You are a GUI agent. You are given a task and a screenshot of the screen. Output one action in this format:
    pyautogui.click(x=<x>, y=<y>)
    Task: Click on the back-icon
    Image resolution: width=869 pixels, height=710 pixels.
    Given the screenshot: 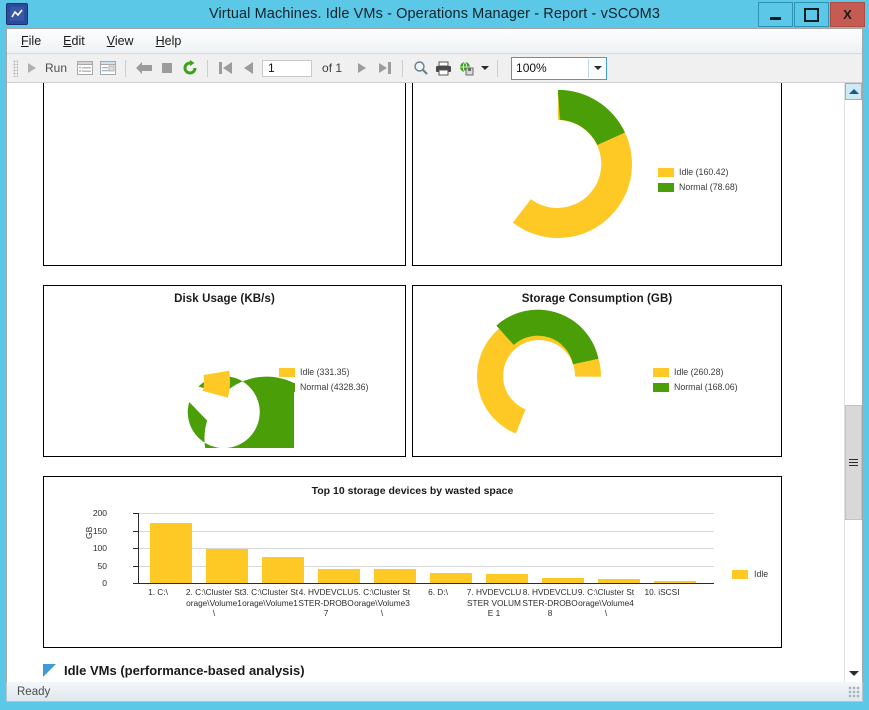 What is the action you would take?
    pyautogui.click(x=143, y=68)
    